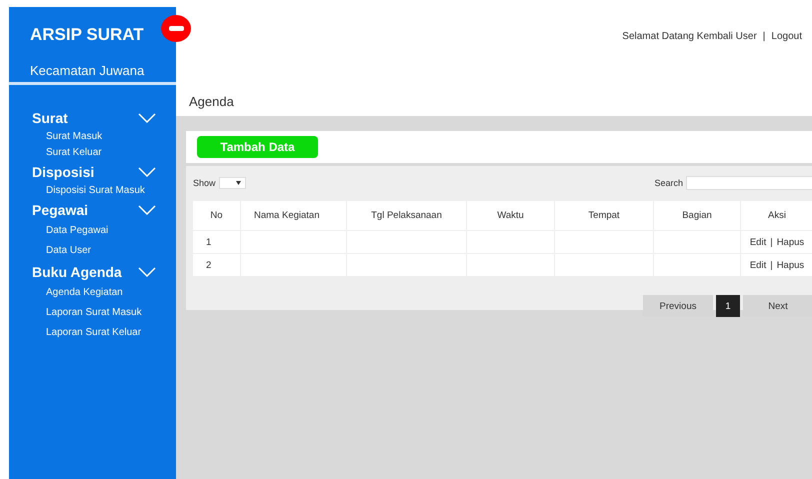 This screenshot has width=812, height=479. Describe the element at coordinates (50, 118) in the screenshot. I see `menu-heading: Surat` at that location.